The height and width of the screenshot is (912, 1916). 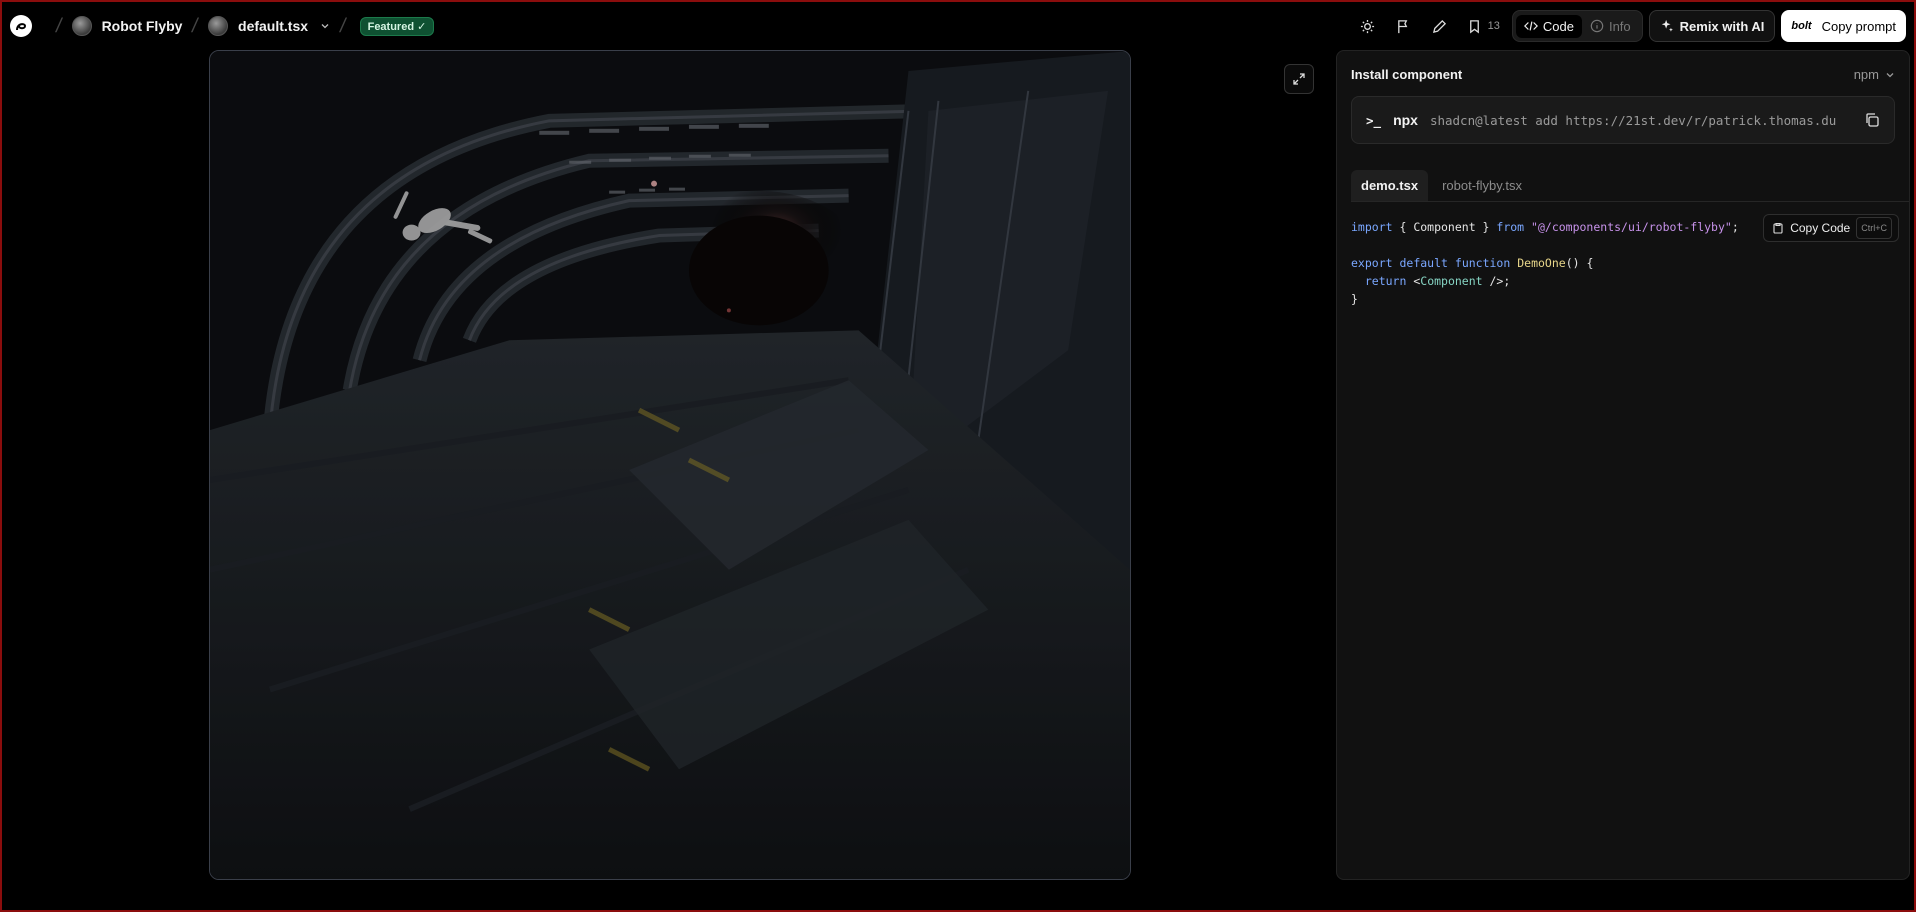 I want to click on breadcrumb-file: default.tsx, so click(x=269, y=26).